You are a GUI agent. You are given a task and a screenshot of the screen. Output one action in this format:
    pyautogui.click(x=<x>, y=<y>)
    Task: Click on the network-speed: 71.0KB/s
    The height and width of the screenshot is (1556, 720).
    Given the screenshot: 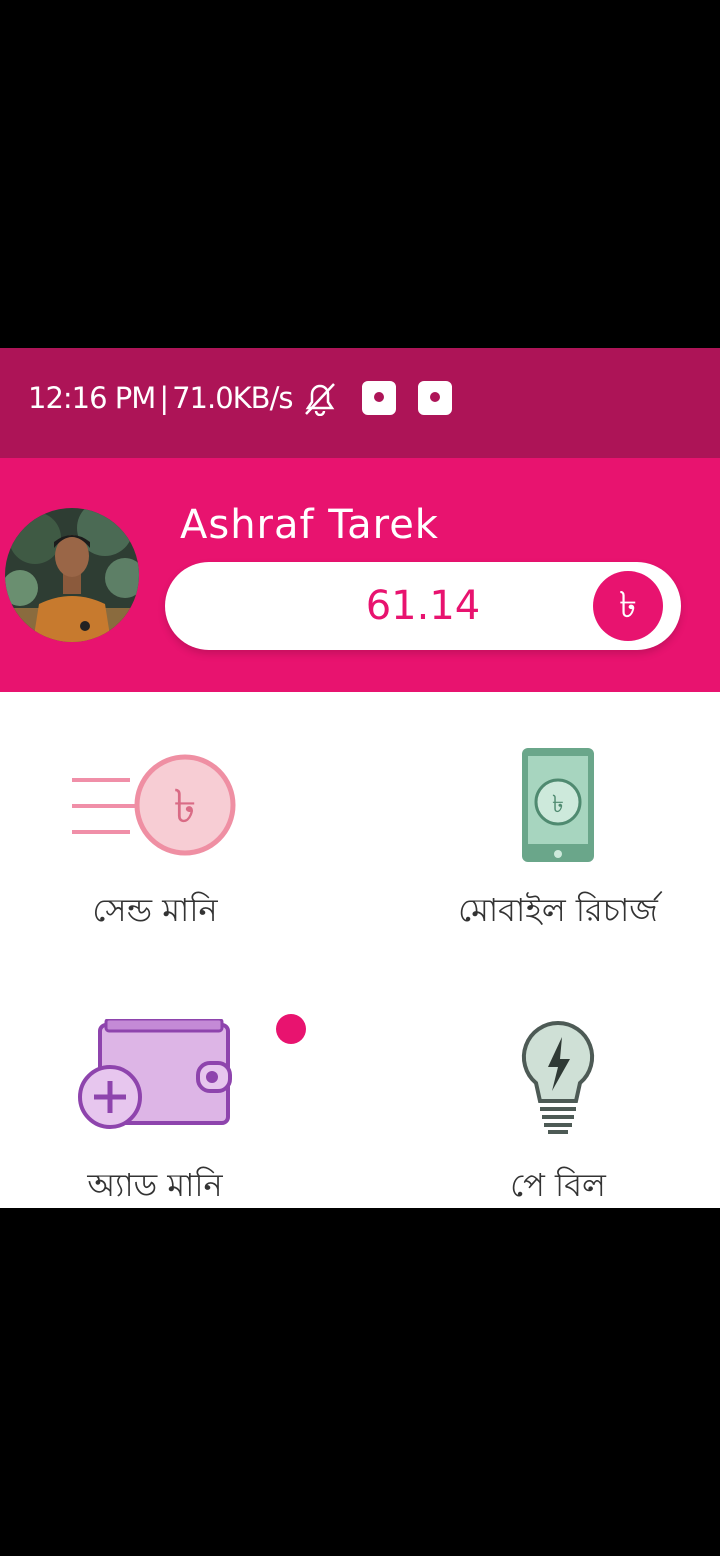 What is the action you would take?
    pyautogui.click(x=232, y=398)
    